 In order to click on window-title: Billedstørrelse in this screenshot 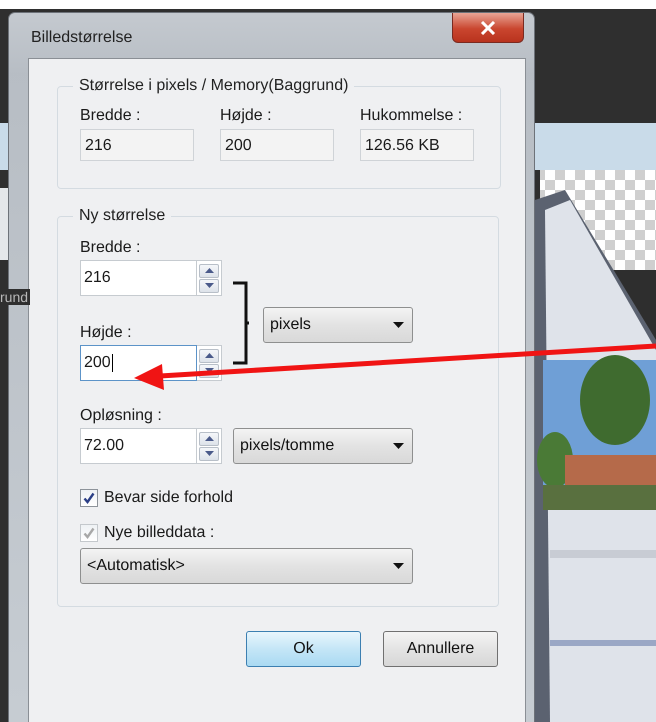, I will do `click(81, 38)`.